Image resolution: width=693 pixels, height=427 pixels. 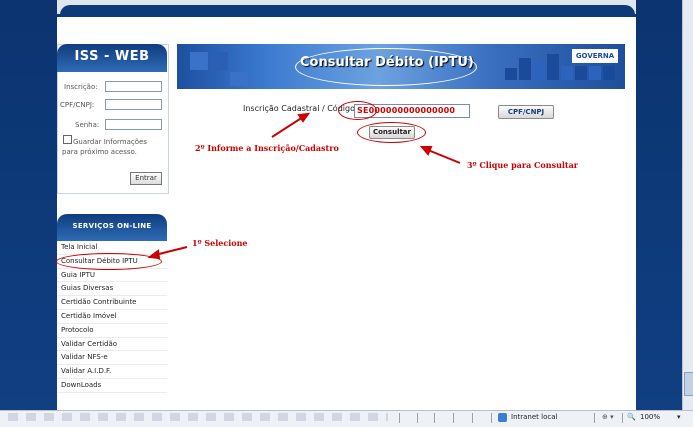 I want to click on status-progress-track, so click(x=198, y=417).